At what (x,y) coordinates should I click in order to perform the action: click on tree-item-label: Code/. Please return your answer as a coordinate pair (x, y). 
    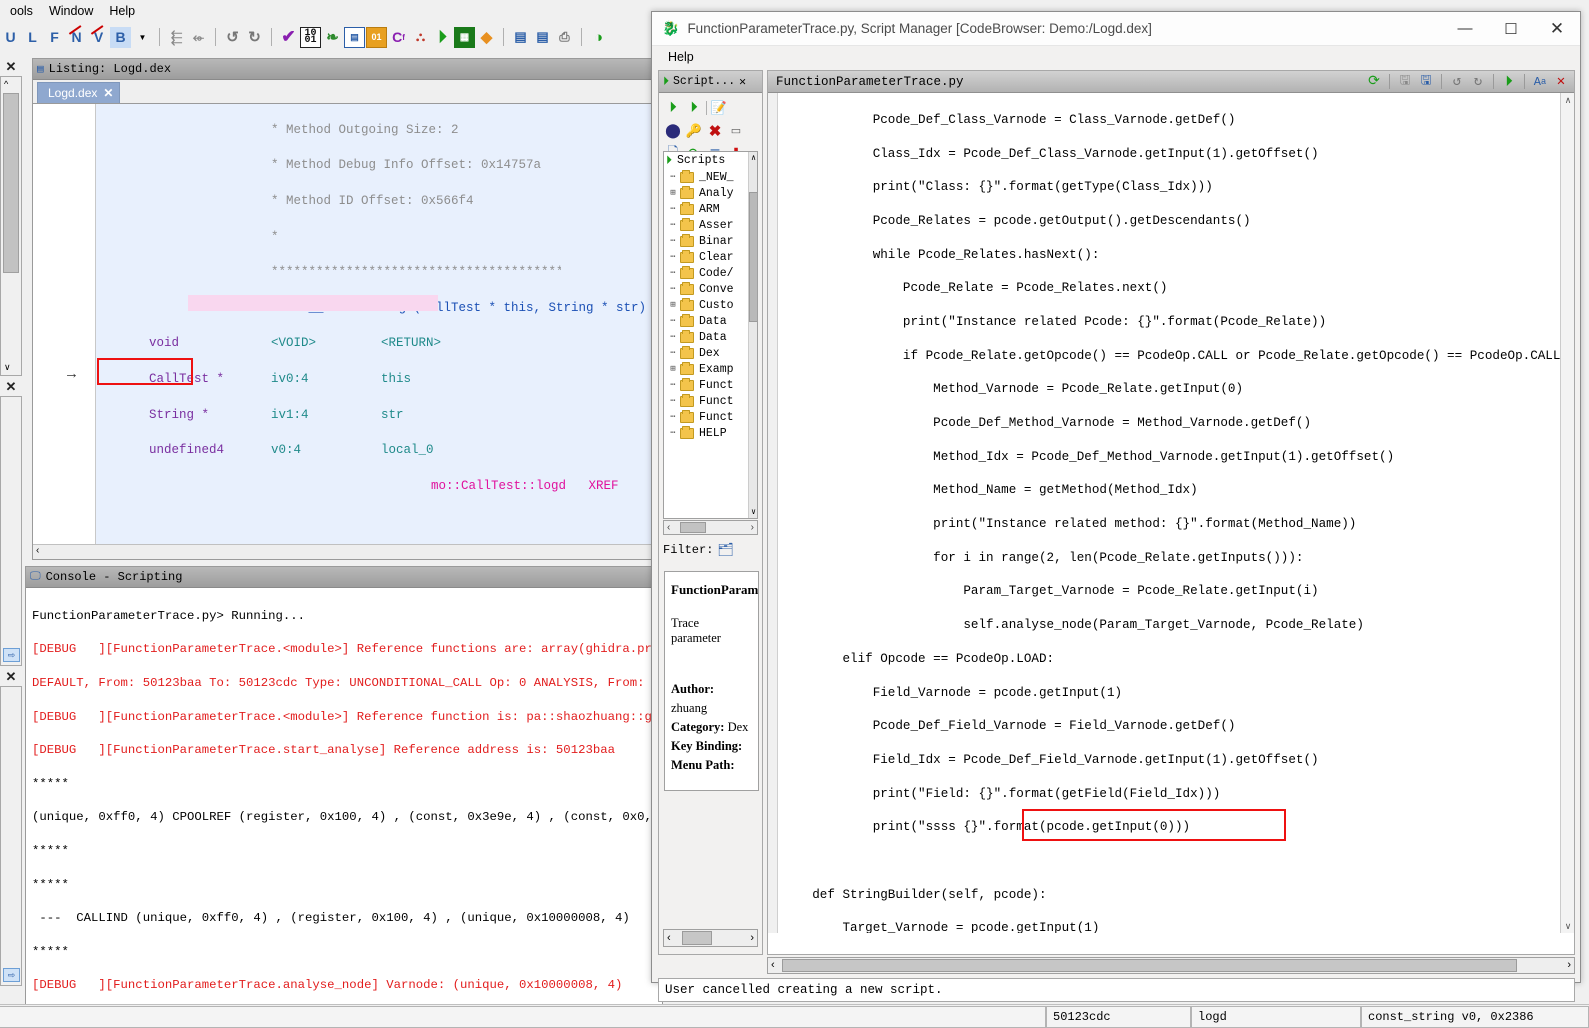
    Looking at the image, I should click on (715, 273).